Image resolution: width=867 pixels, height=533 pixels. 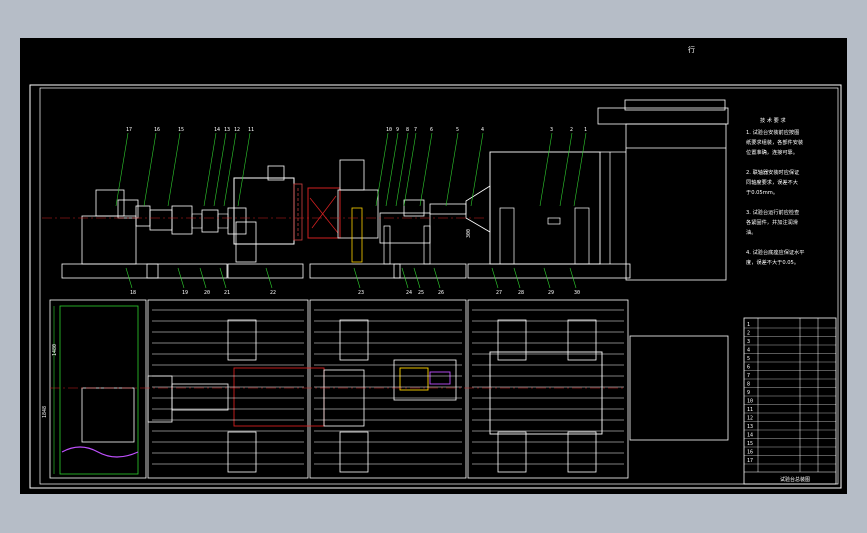 What do you see at coordinates (182, 281) in the screenshot?
I see `balloon-bottom: 19` at bounding box center [182, 281].